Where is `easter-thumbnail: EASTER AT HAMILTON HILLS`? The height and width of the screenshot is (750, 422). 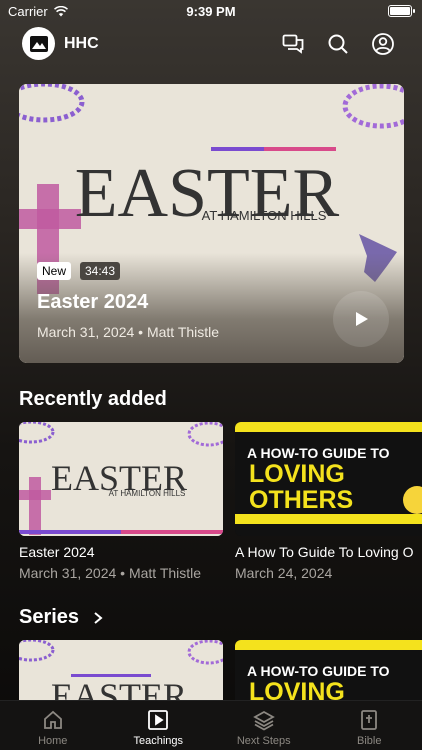 easter-thumbnail: EASTER AT HAMILTON HILLS is located at coordinates (121, 479).